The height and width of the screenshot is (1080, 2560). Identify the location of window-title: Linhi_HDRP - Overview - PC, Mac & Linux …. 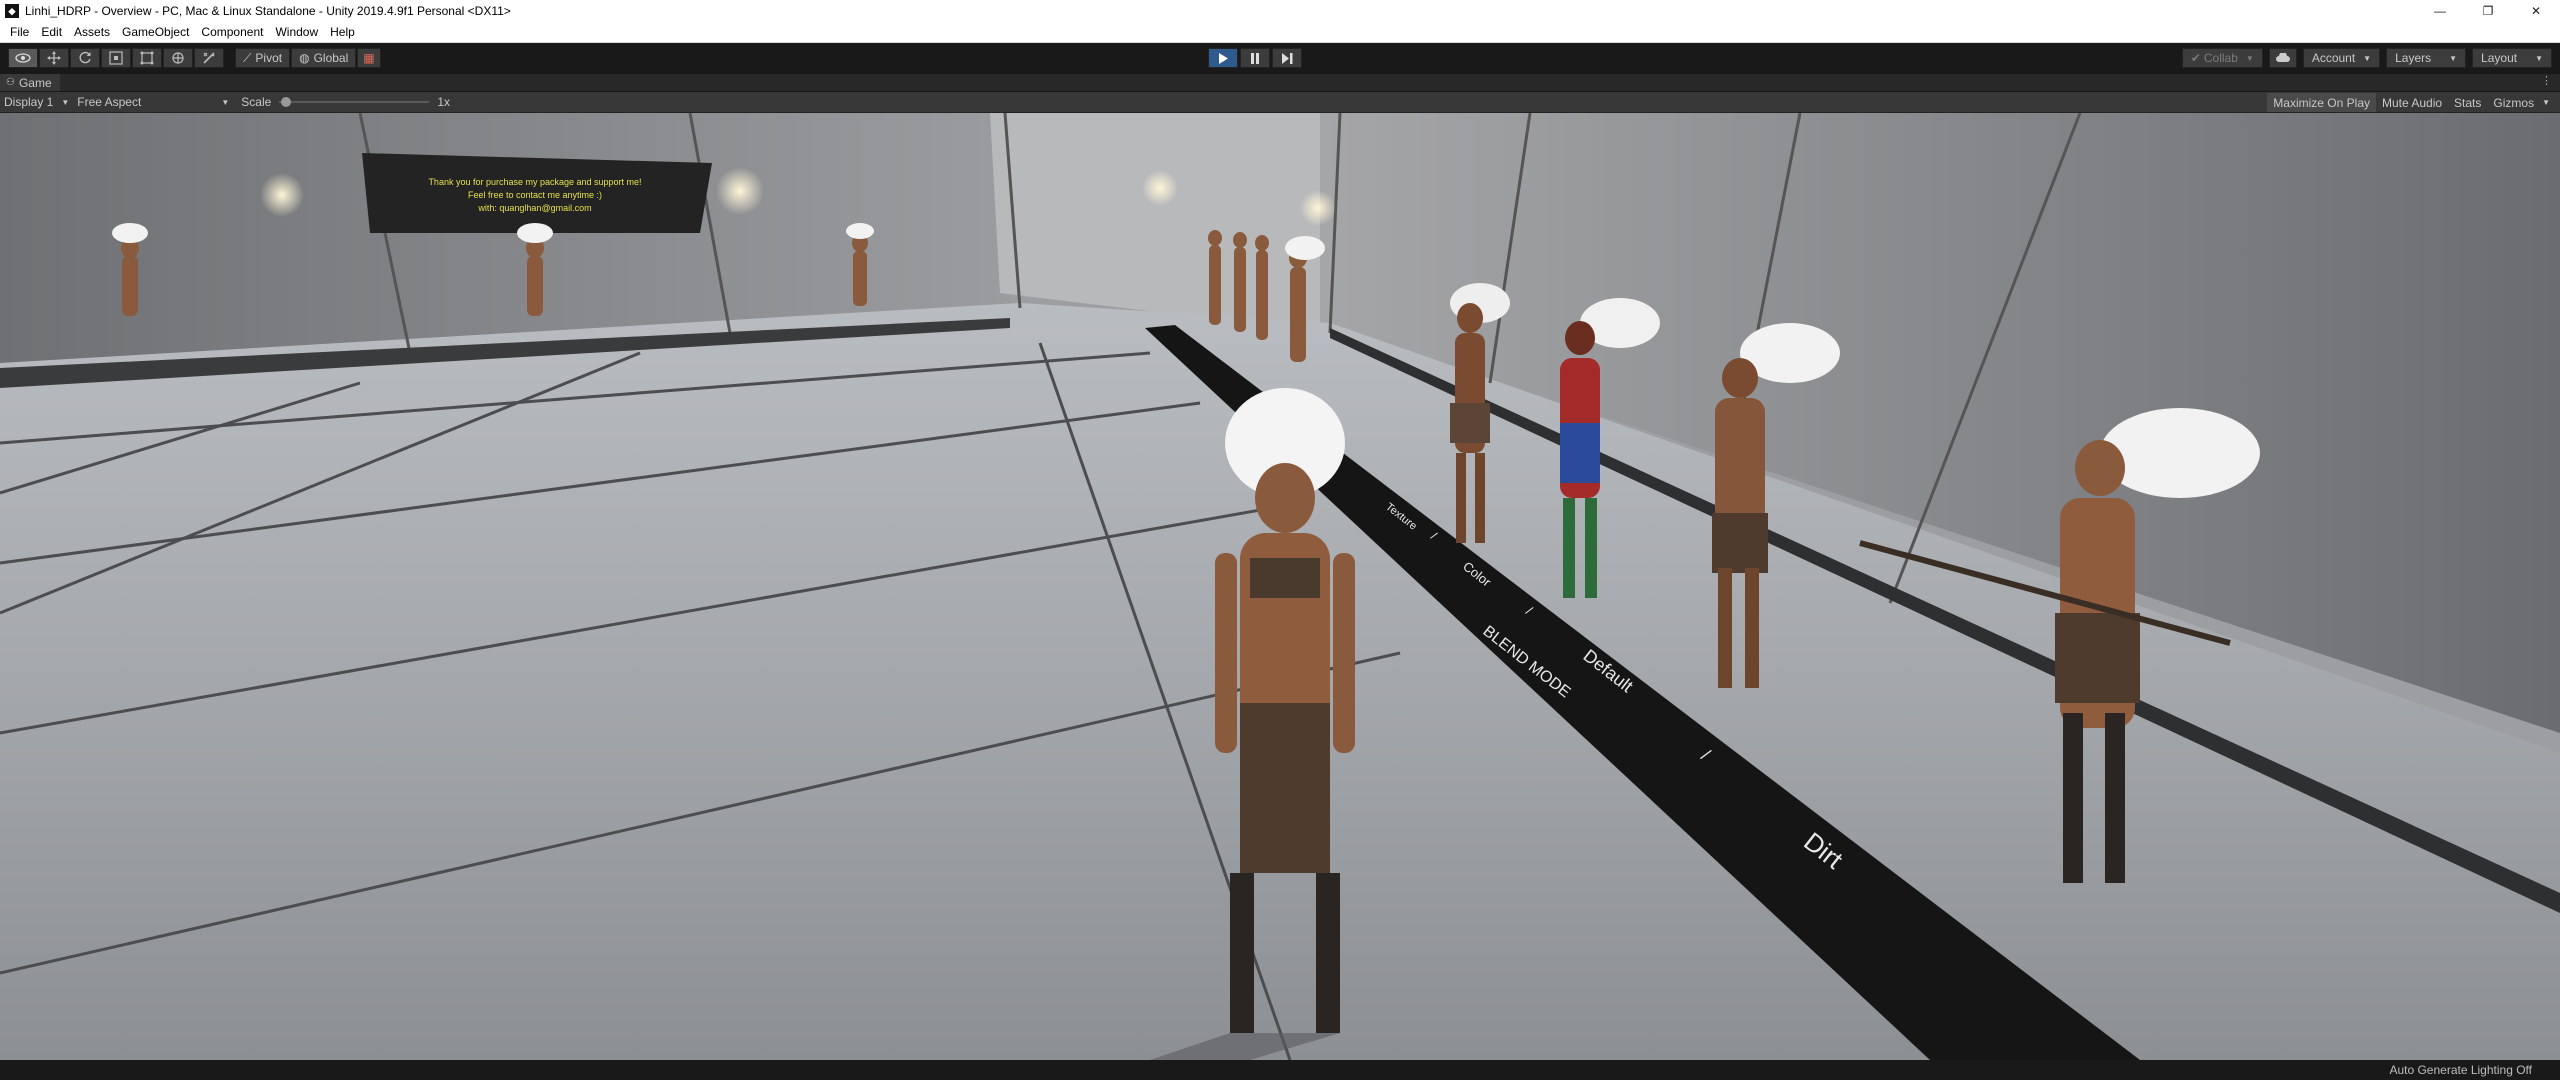
(268, 11).